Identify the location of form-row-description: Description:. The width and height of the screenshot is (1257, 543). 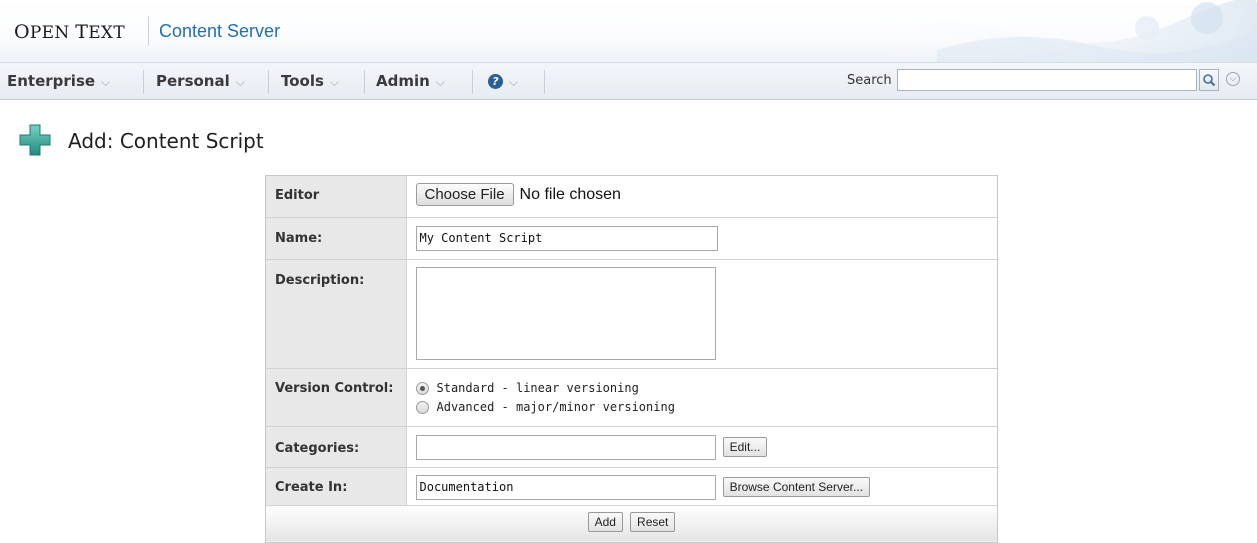
(631, 314).